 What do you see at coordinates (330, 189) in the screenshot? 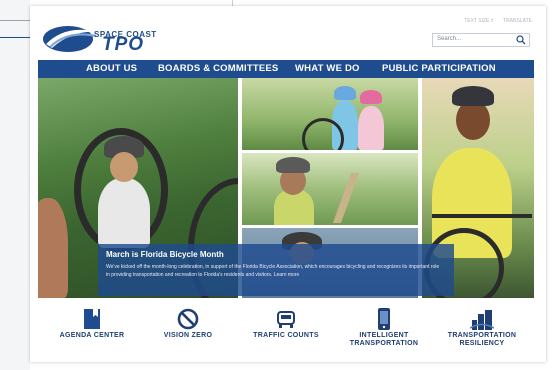
I see `hero-photo-woman-trail` at bounding box center [330, 189].